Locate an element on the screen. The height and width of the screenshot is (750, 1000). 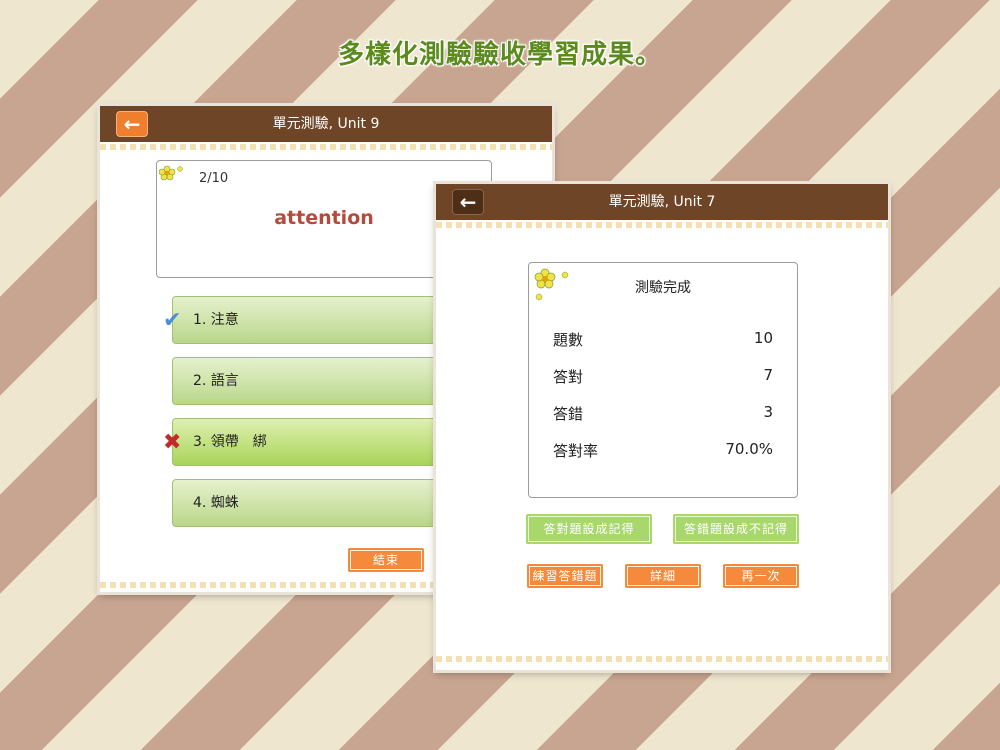
stat-label: 答錯 is located at coordinates (568, 414).